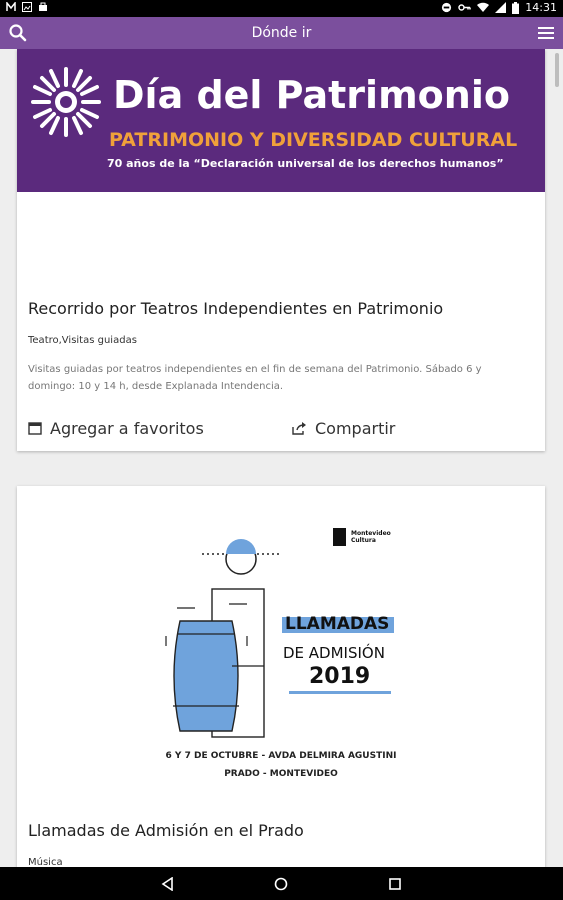 The height and width of the screenshot is (900, 563). What do you see at coordinates (166, 830) in the screenshot?
I see `event-title: Llamadas de Admisión en el Prado` at bounding box center [166, 830].